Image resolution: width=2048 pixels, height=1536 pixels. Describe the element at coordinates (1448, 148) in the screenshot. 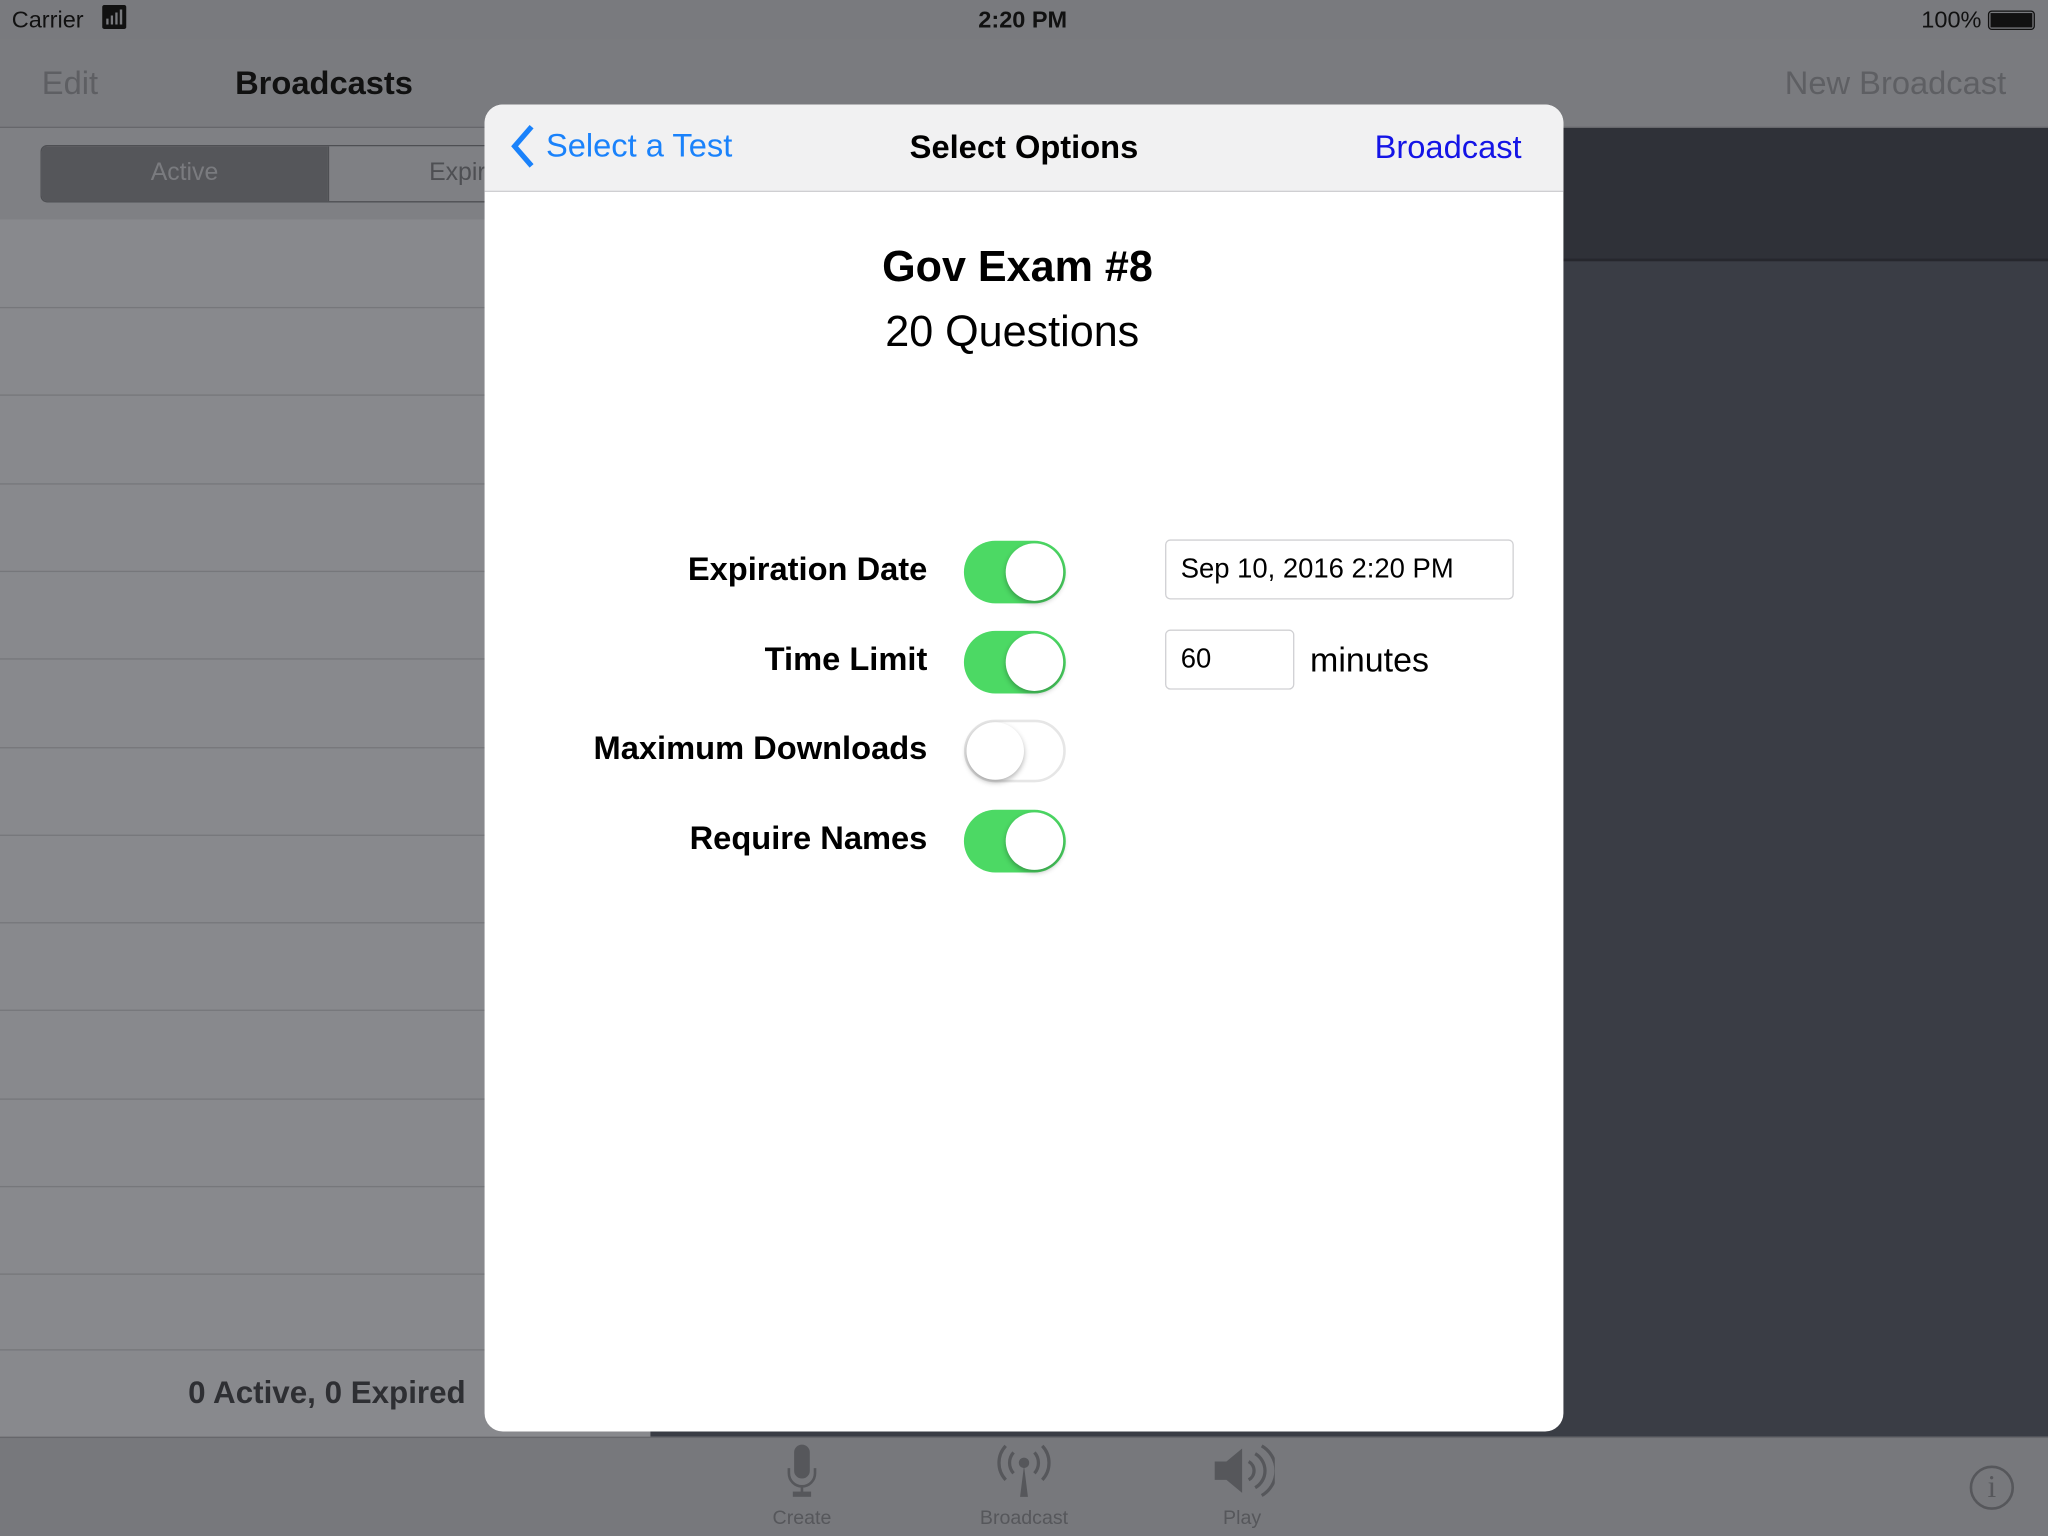

I see `broadcast-button: Broadcast` at that location.